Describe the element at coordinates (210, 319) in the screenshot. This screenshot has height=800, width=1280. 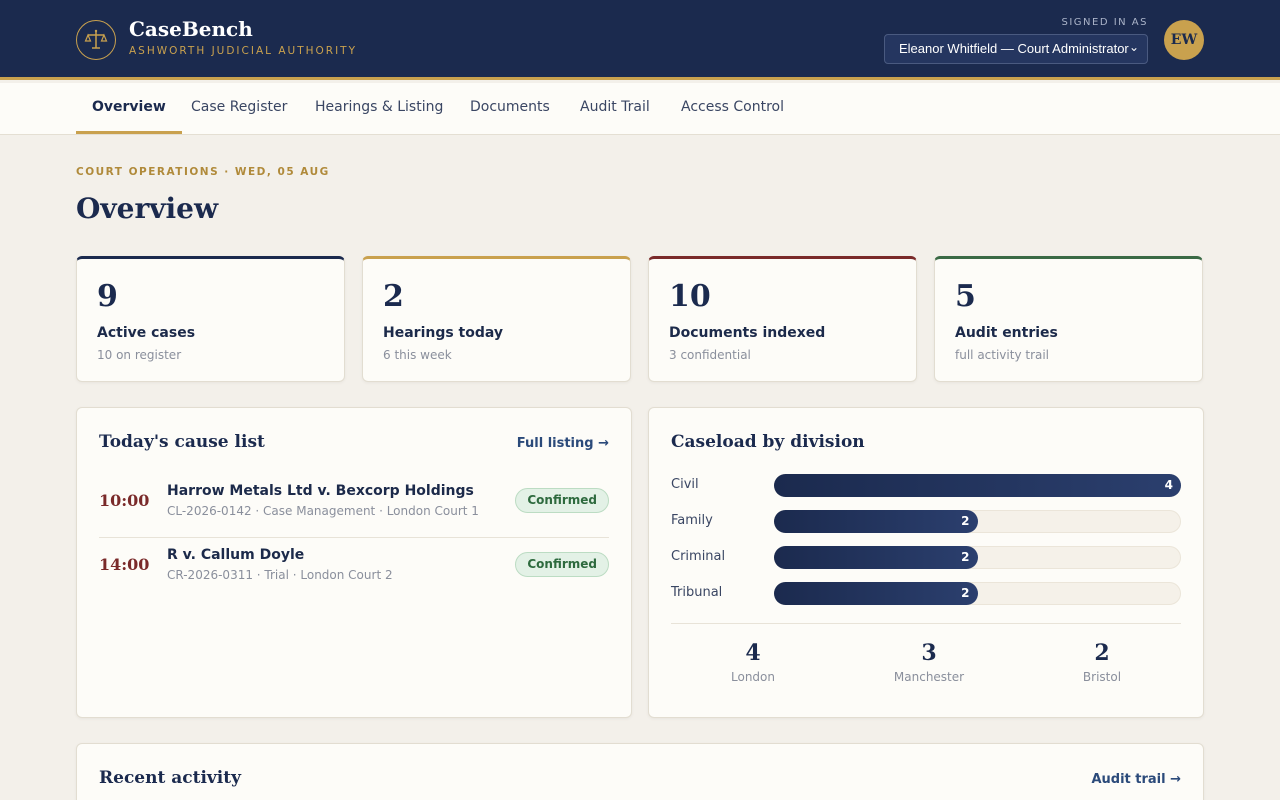
I see `stat-card-active-cases: 9 Active cases 10 on register` at that location.